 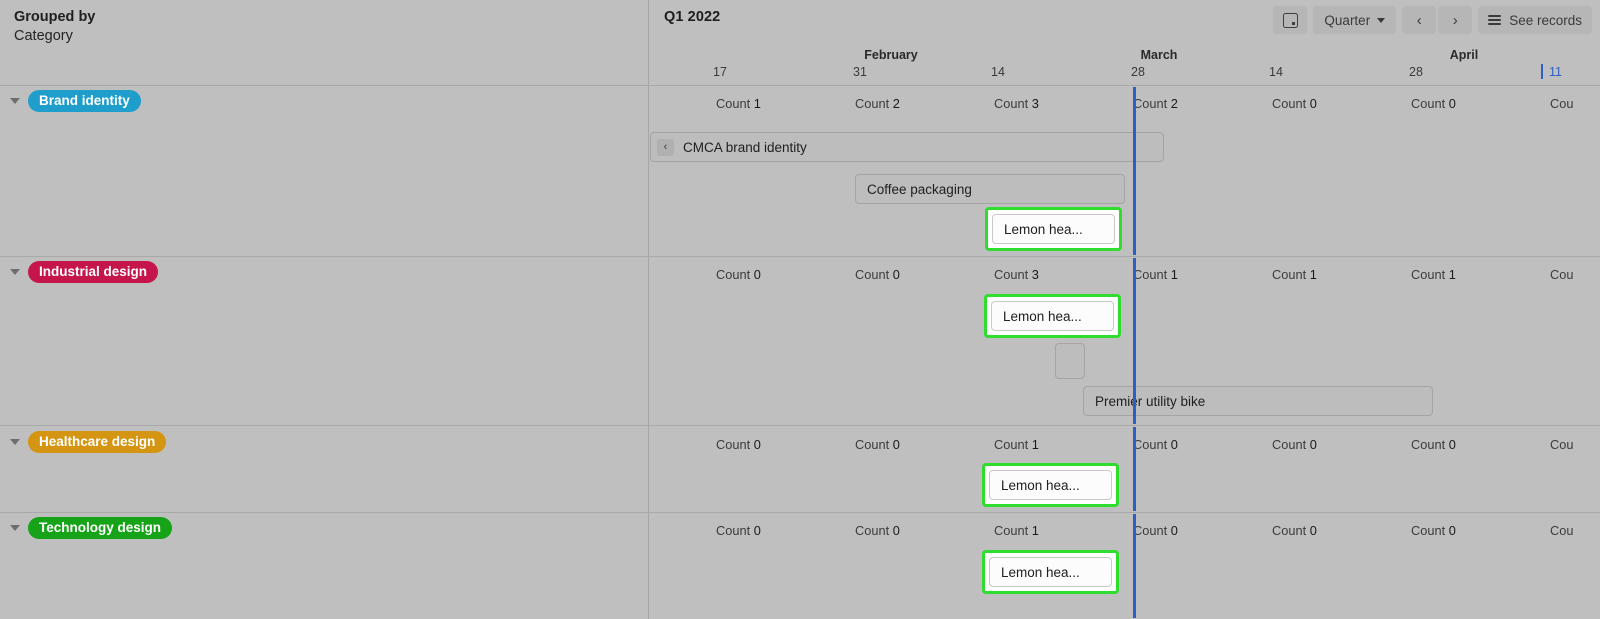 What do you see at coordinates (100, 528) in the screenshot?
I see `category-pill: Technology design` at bounding box center [100, 528].